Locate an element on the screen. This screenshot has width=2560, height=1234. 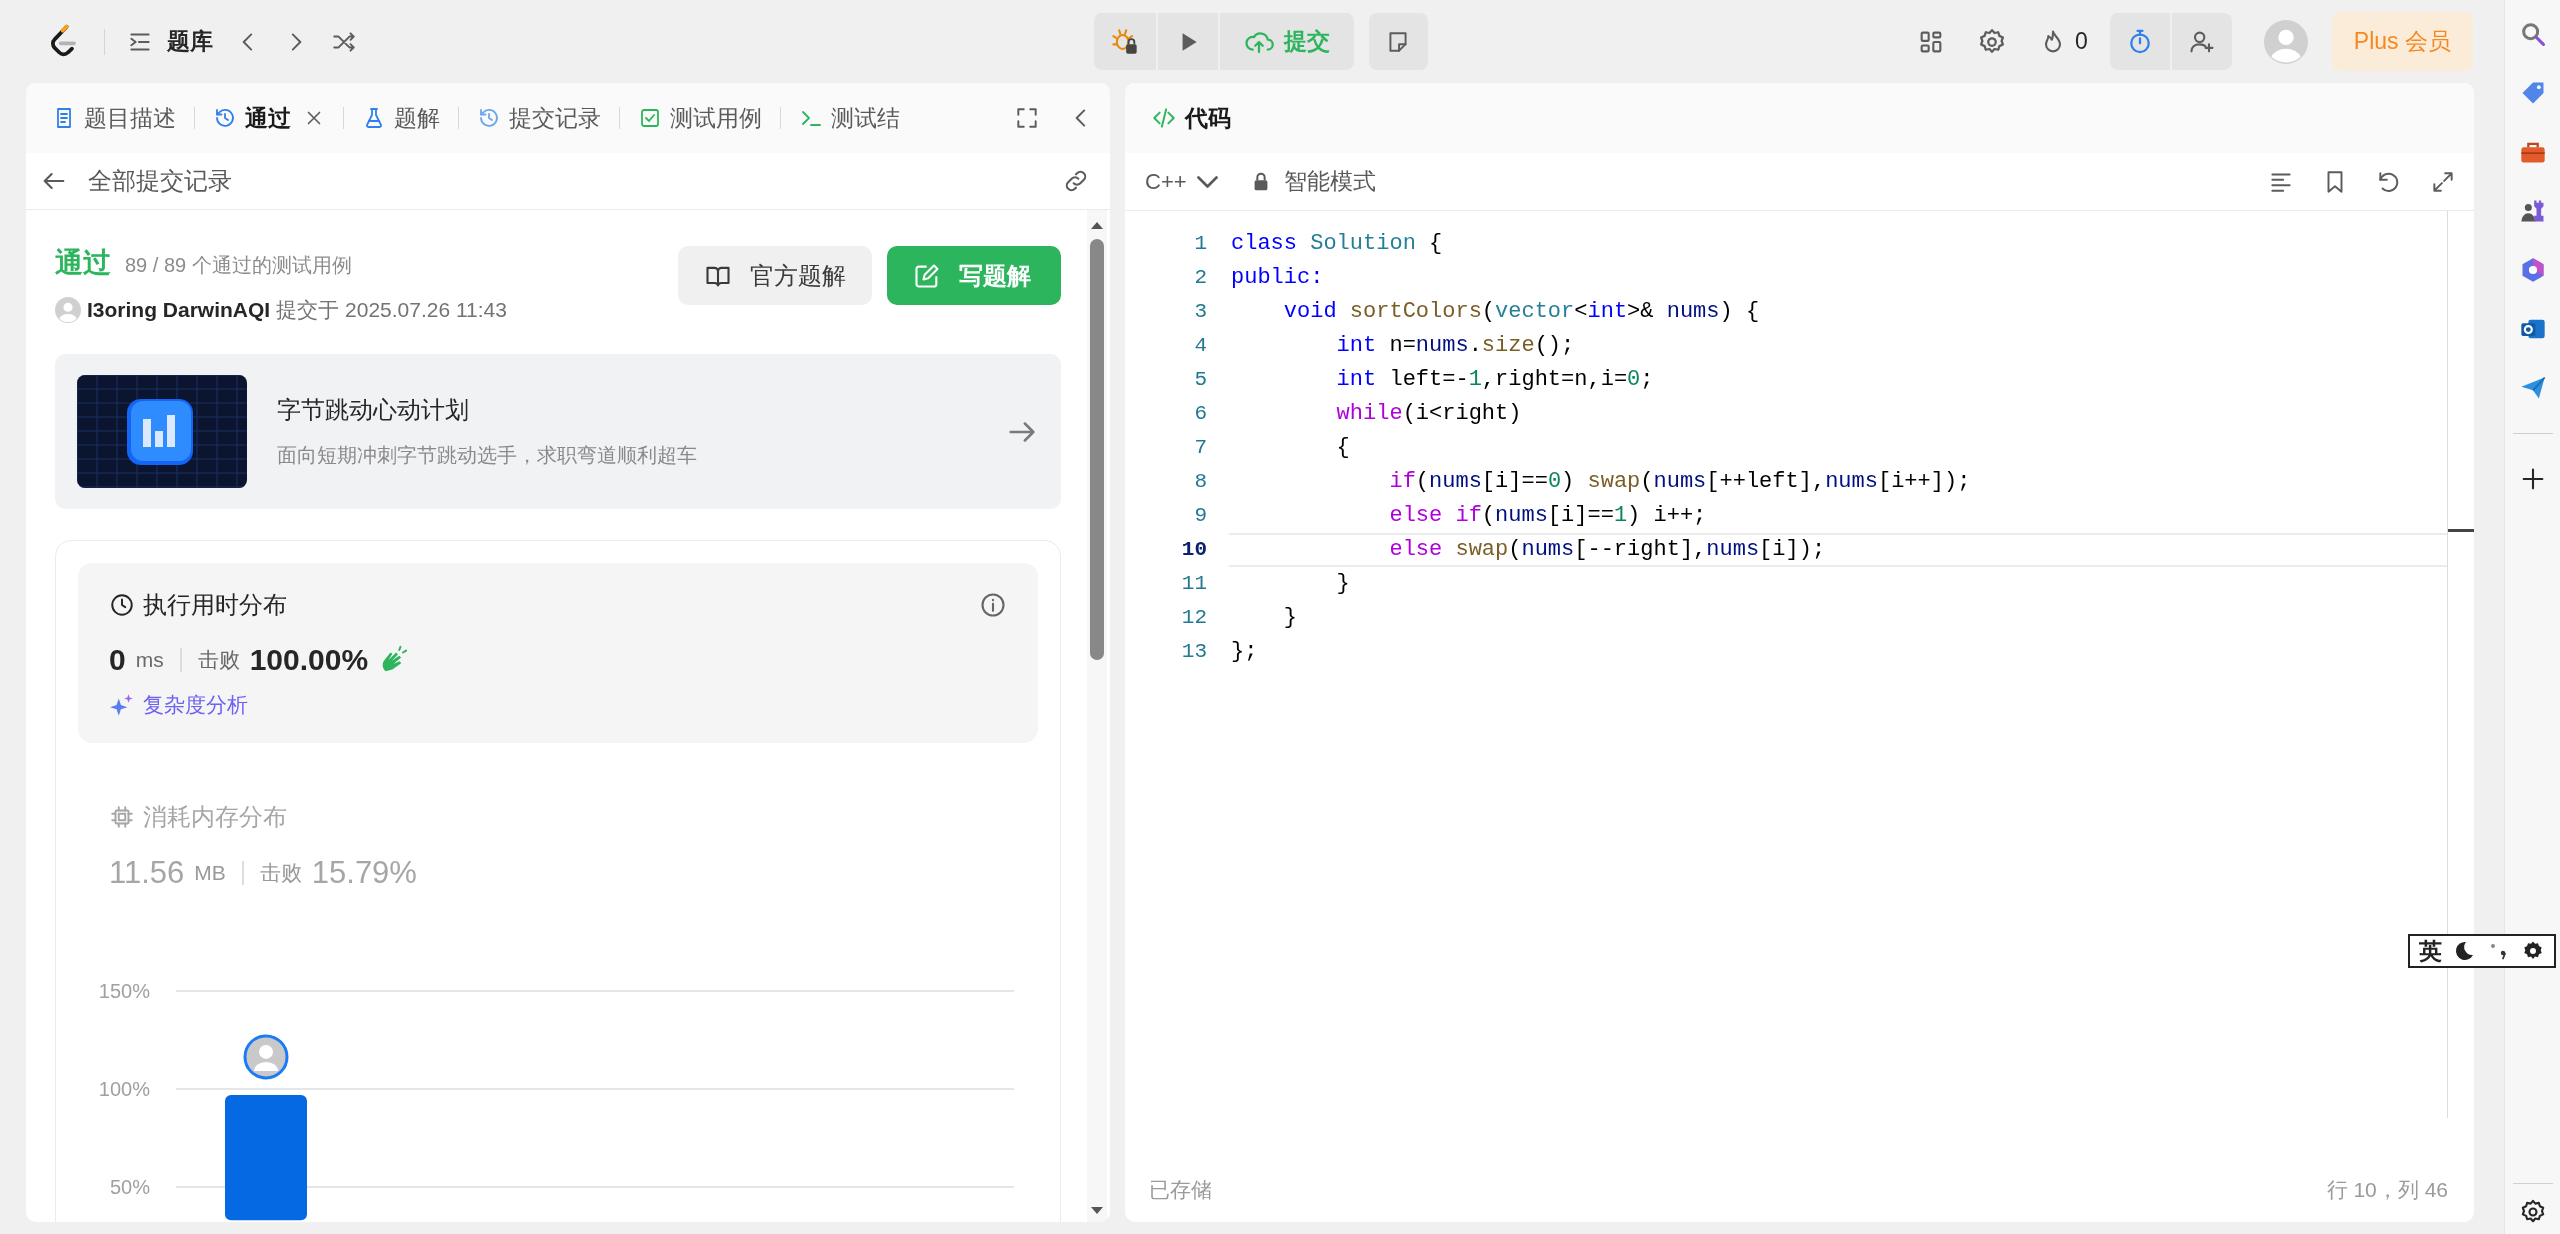
sparkle-icon is located at coordinates (122, 705).